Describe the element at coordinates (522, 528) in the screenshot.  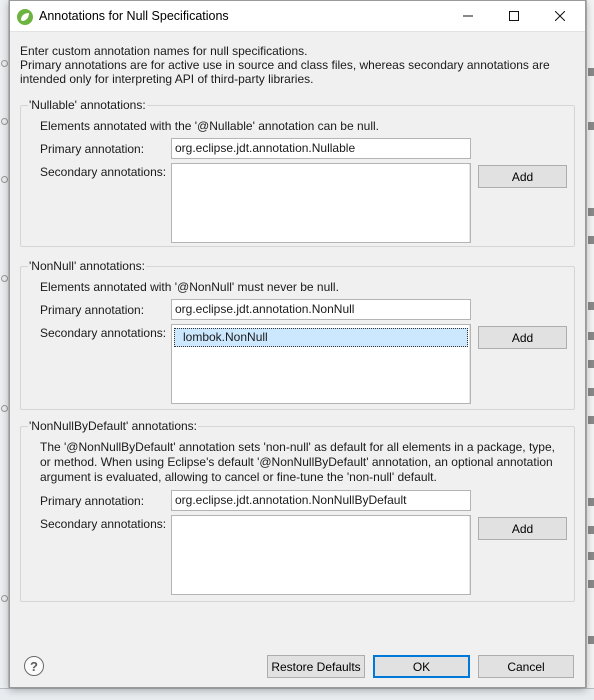
I see `nonnullbydefault-add-button: Add` at that location.